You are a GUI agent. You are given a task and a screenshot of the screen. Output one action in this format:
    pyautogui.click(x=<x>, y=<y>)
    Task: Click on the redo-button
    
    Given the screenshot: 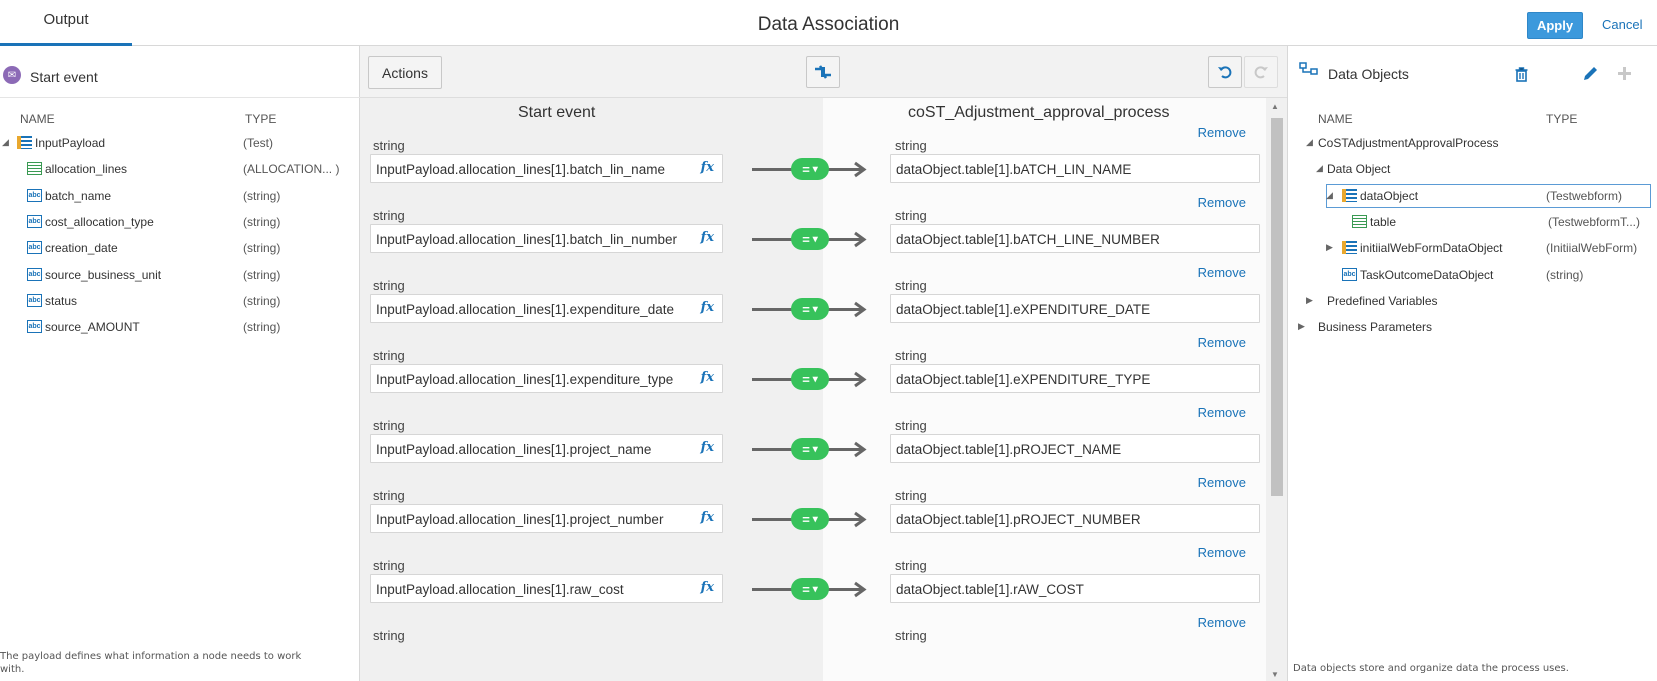 What is the action you would take?
    pyautogui.click(x=1261, y=72)
    